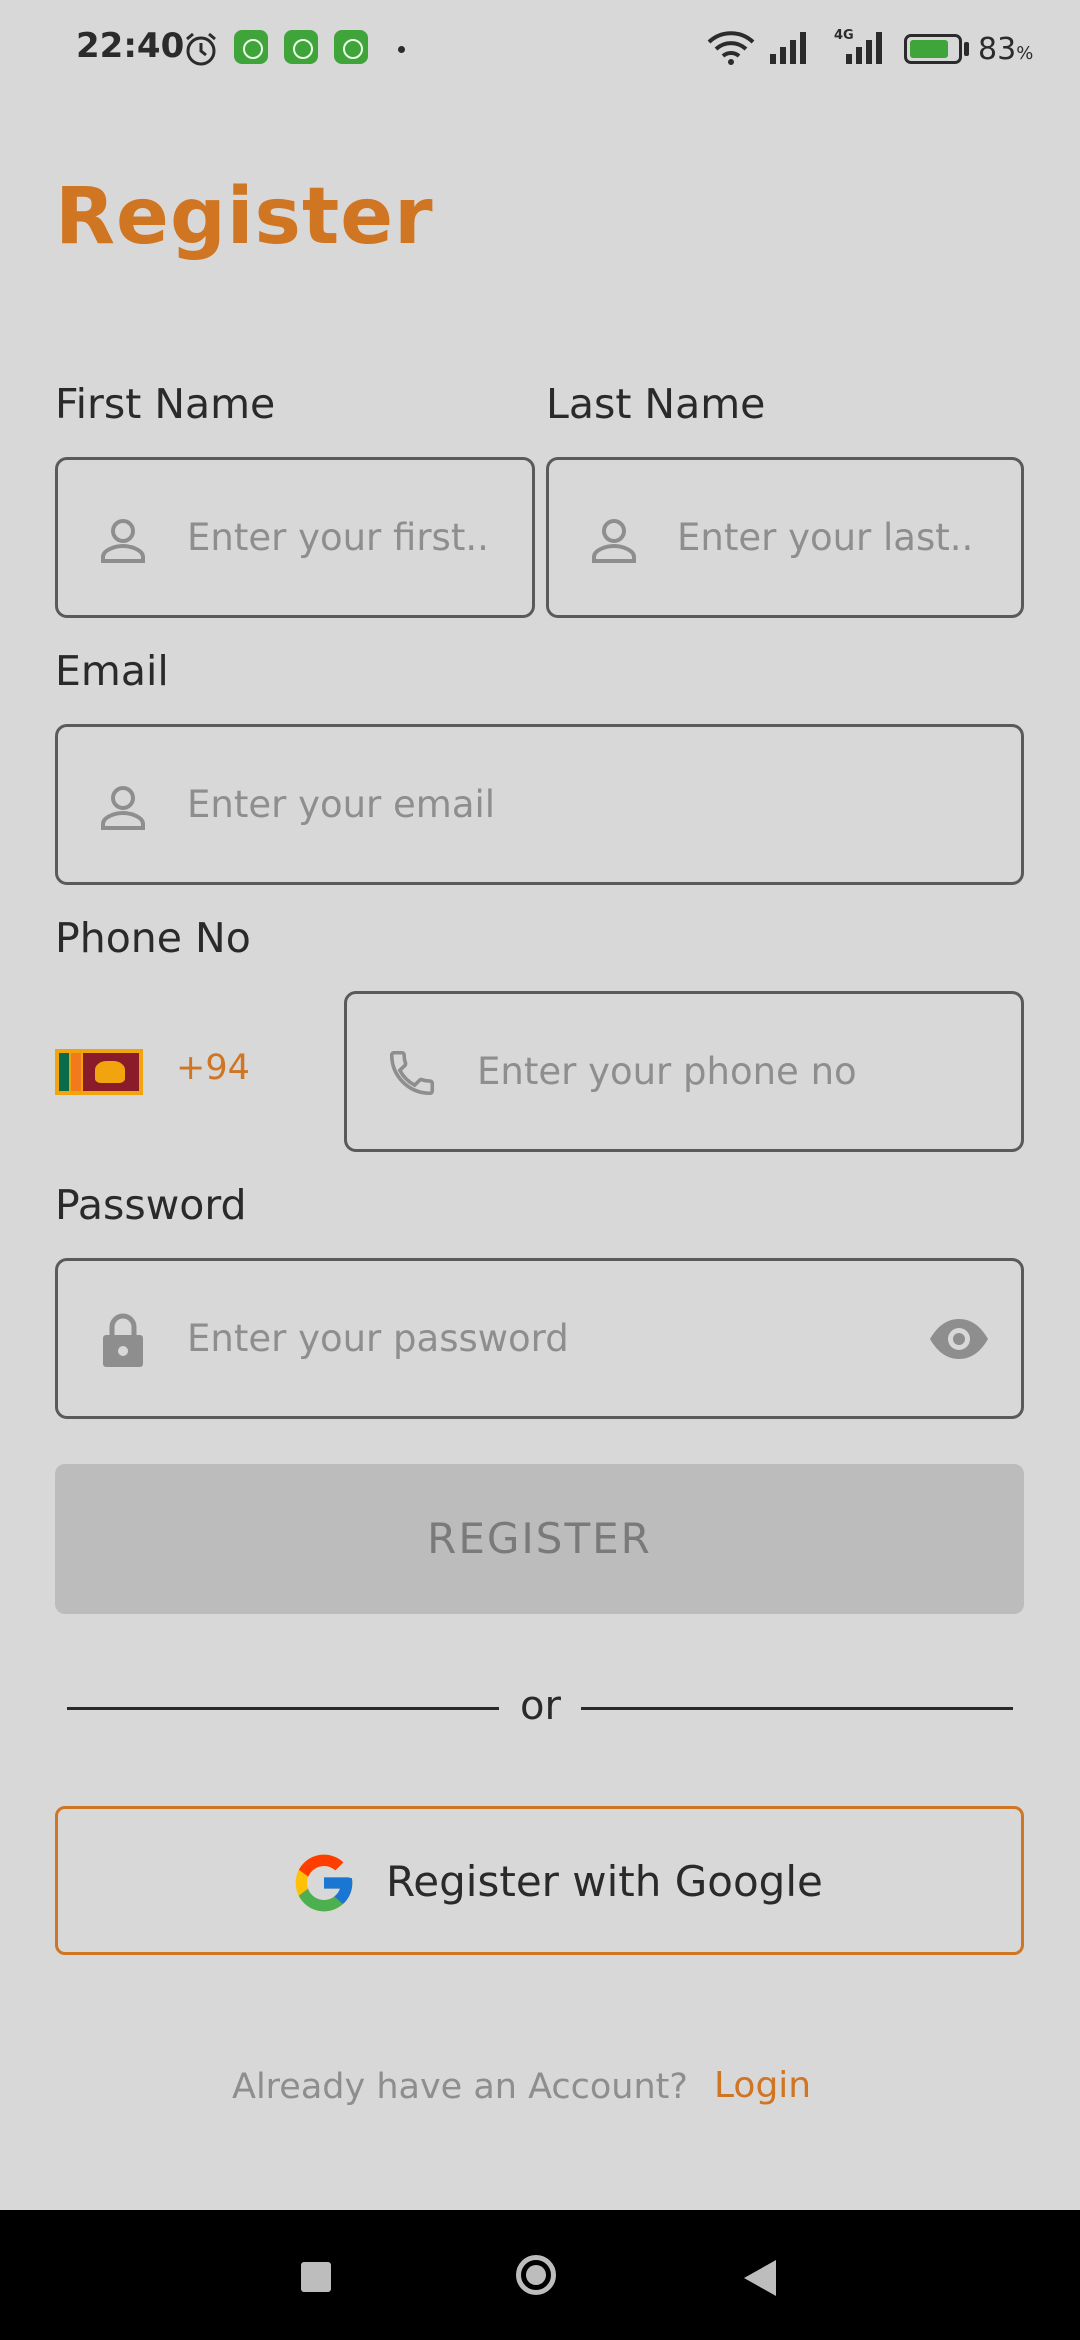 This screenshot has height=2340, width=1080. What do you see at coordinates (1025, 53) in the screenshot?
I see `battery-percentage-sign: %` at bounding box center [1025, 53].